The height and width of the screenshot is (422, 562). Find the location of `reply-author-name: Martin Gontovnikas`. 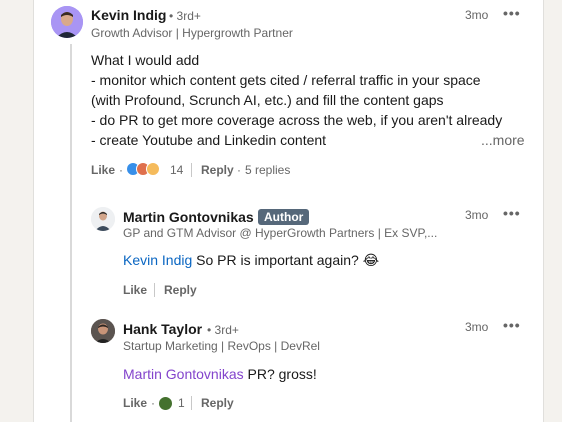

reply-author-name: Martin Gontovnikas is located at coordinates (188, 217).